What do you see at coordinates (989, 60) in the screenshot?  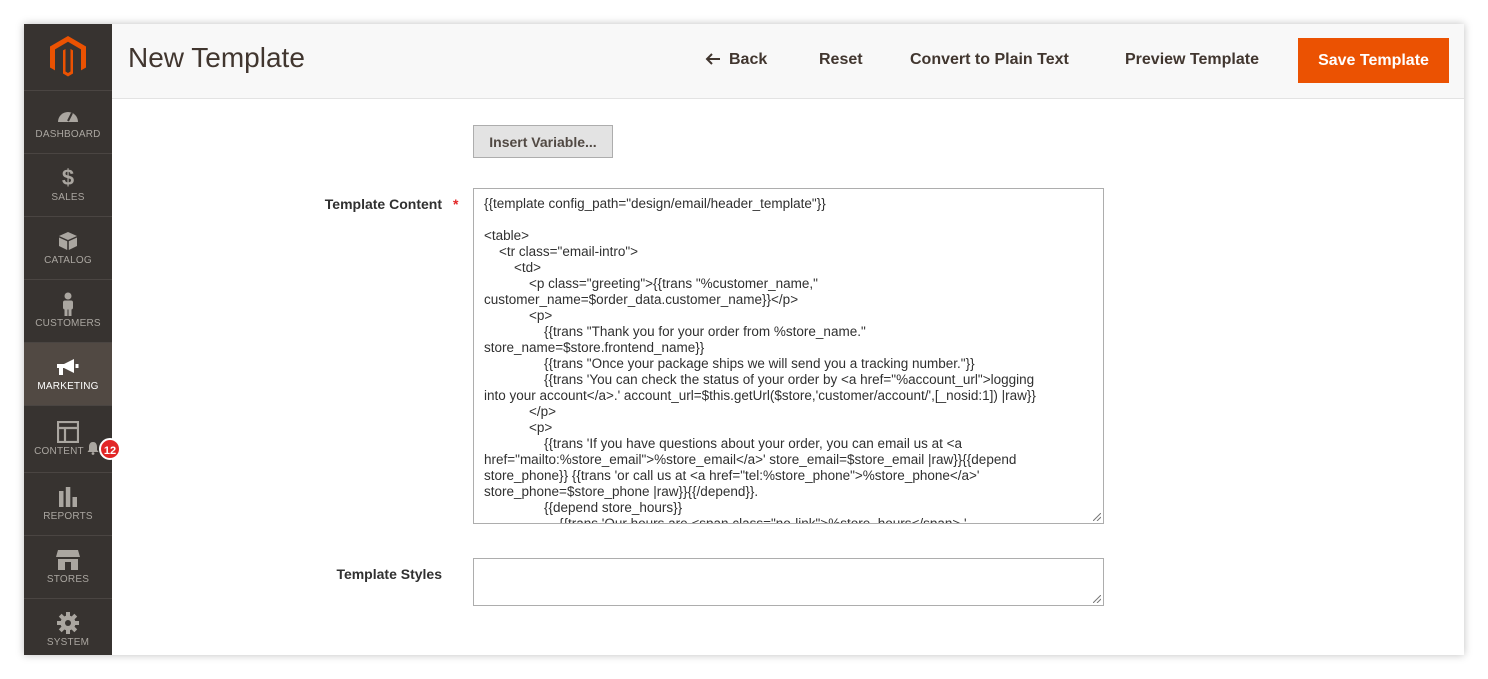 I see `convert-plain-text-button: Convert to Plain Text` at bounding box center [989, 60].